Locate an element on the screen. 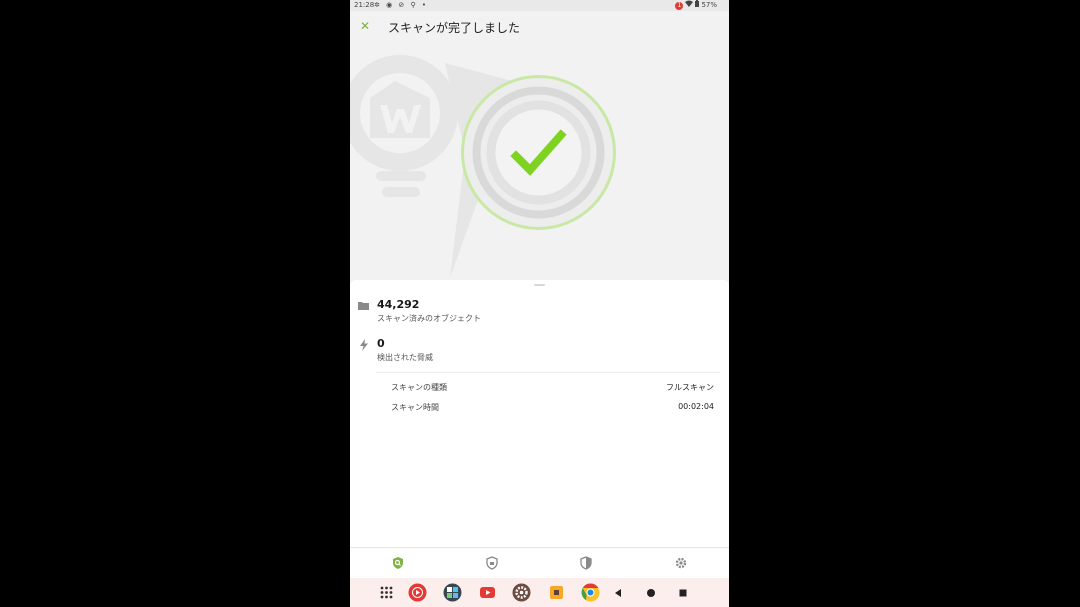  app-cluster-icon is located at coordinates (452, 592).